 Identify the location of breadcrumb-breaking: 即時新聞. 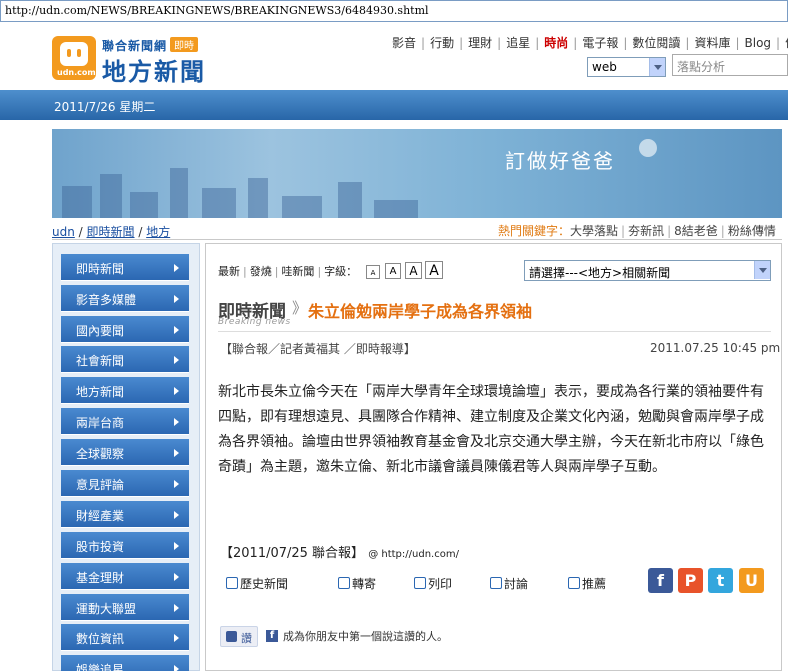
(111, 232).